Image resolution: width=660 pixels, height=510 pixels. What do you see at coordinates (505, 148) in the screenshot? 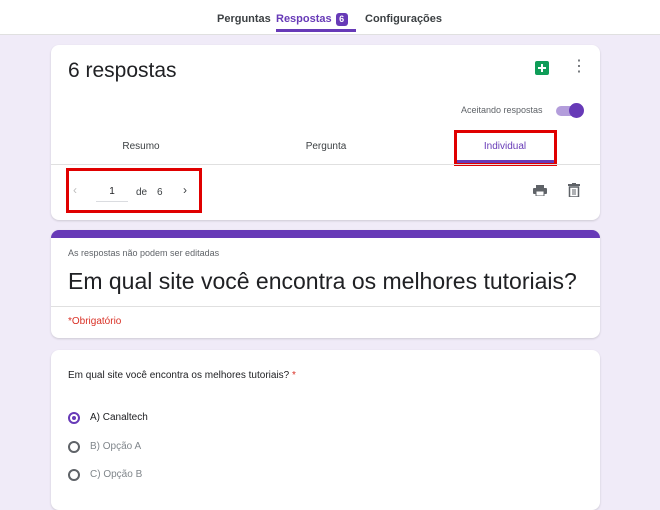
I see `highlight-box-individual` at bounding box center [505, 148].